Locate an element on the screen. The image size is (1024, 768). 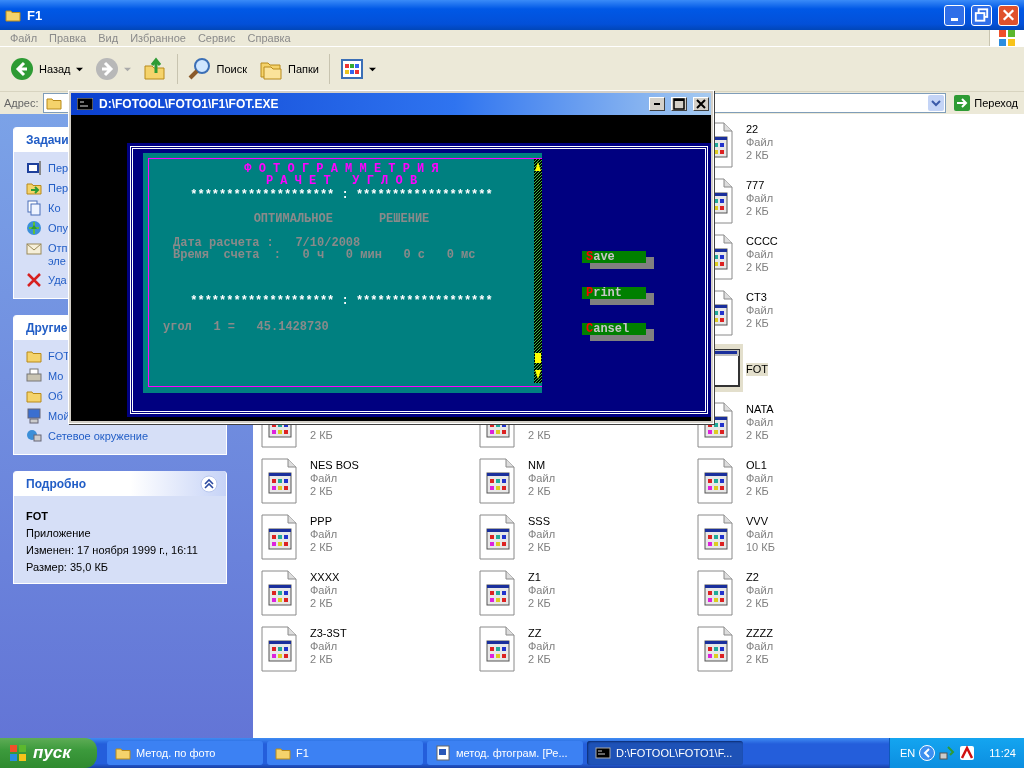
info-text: Дата расчета : 7/10/2008 is located at coordinates (267, 243).